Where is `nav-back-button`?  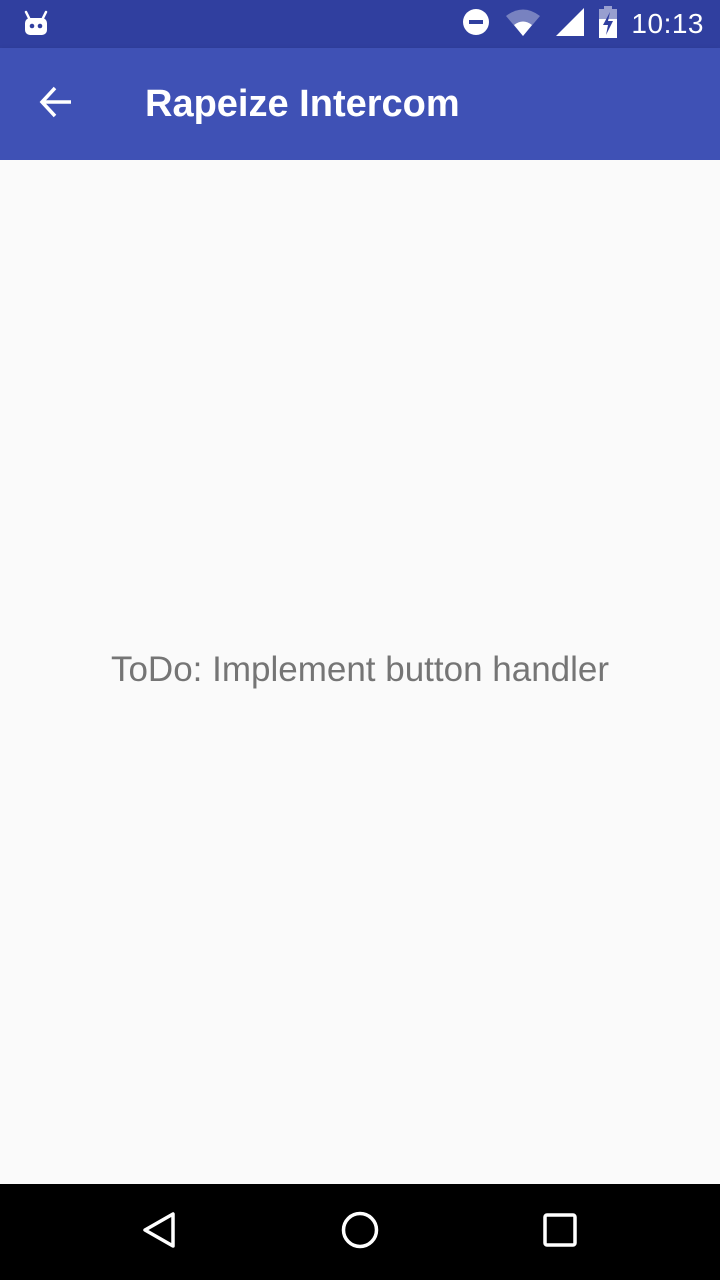
nav-back-button is located at coordinates (160, 1232).